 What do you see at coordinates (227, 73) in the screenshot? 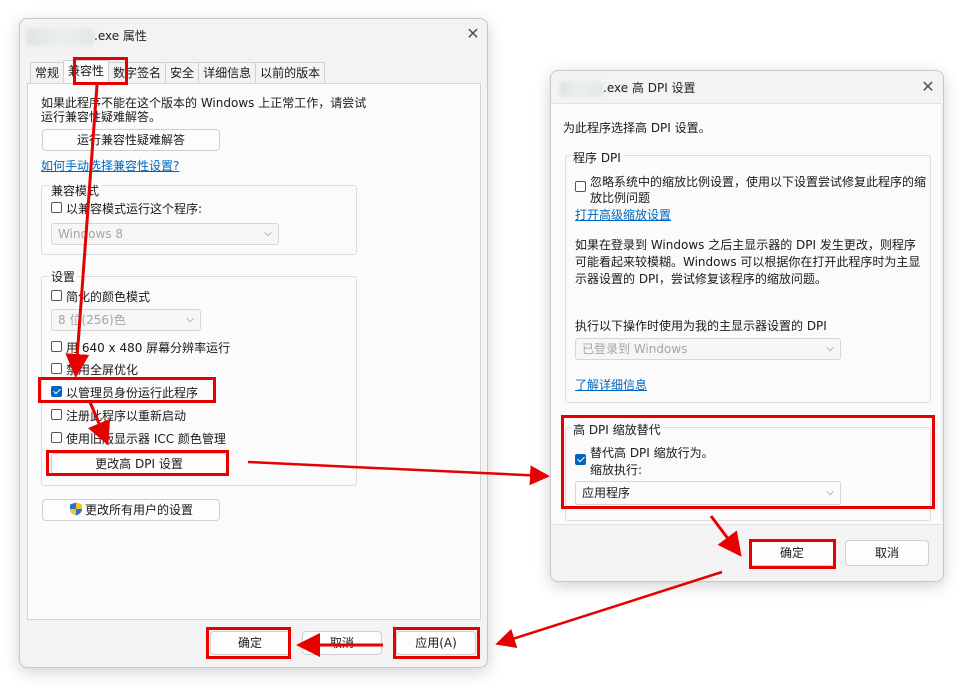
I see `tab-details: 详细信息` at bounding box center [227, 73].